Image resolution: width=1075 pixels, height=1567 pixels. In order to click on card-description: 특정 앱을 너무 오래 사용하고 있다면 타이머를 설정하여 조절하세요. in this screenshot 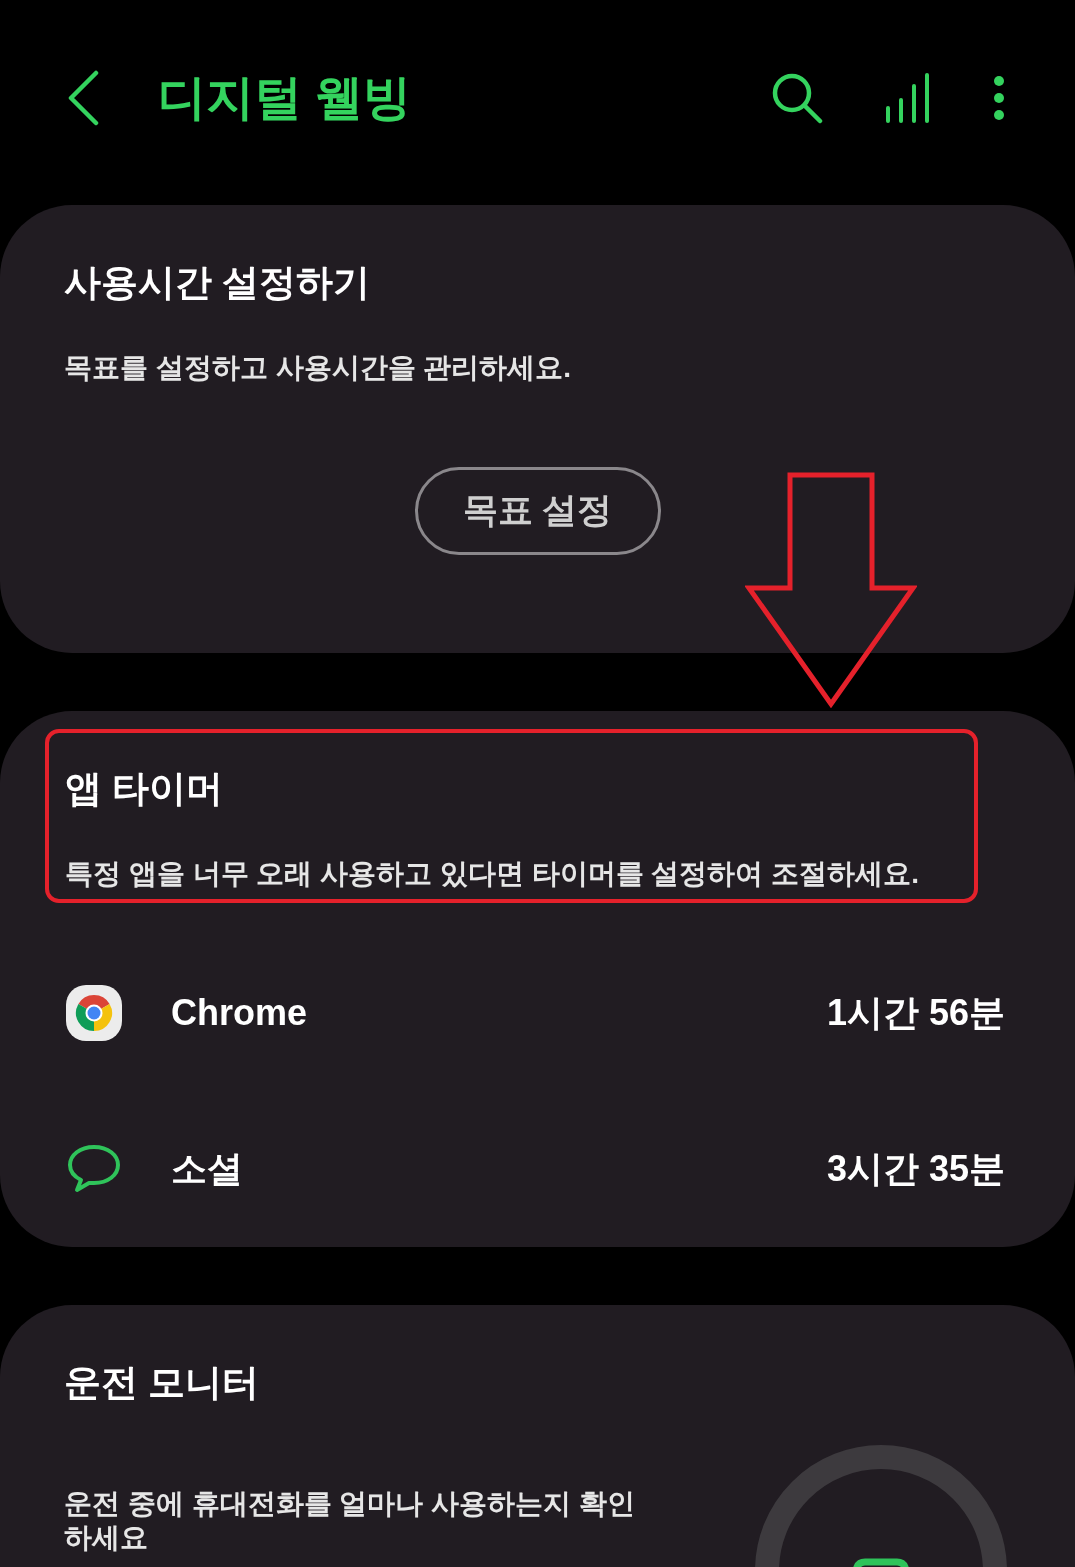, I will do `click(492, 873)`.